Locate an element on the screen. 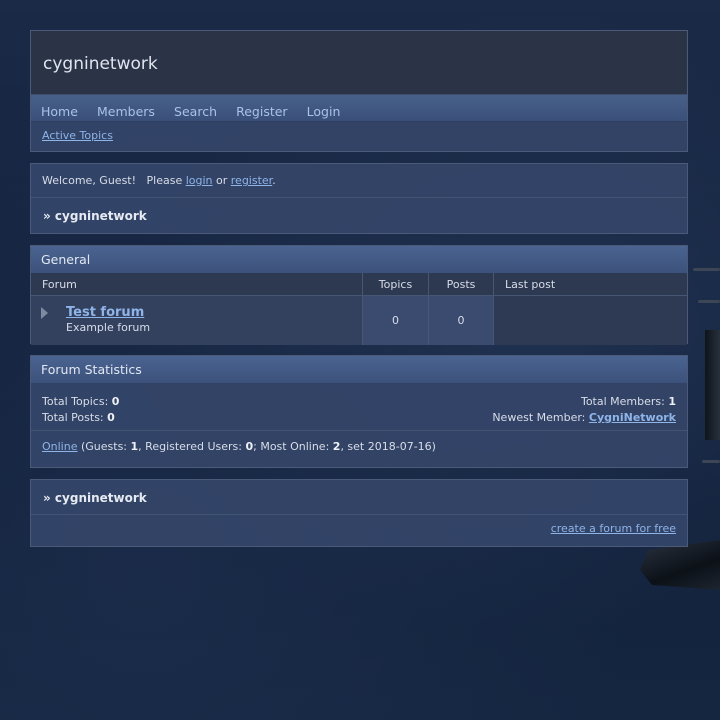 The image size is (720, 720). table-row: Test forum Example forum 0 0 is located at coordinates (359, 320).